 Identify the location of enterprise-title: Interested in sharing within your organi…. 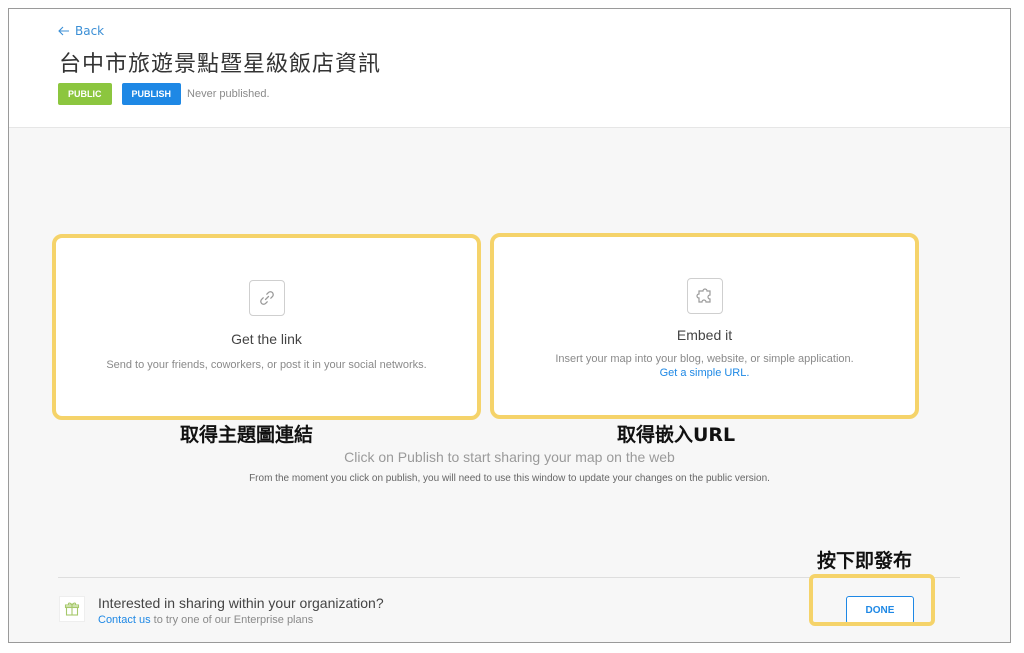
(241, 603).